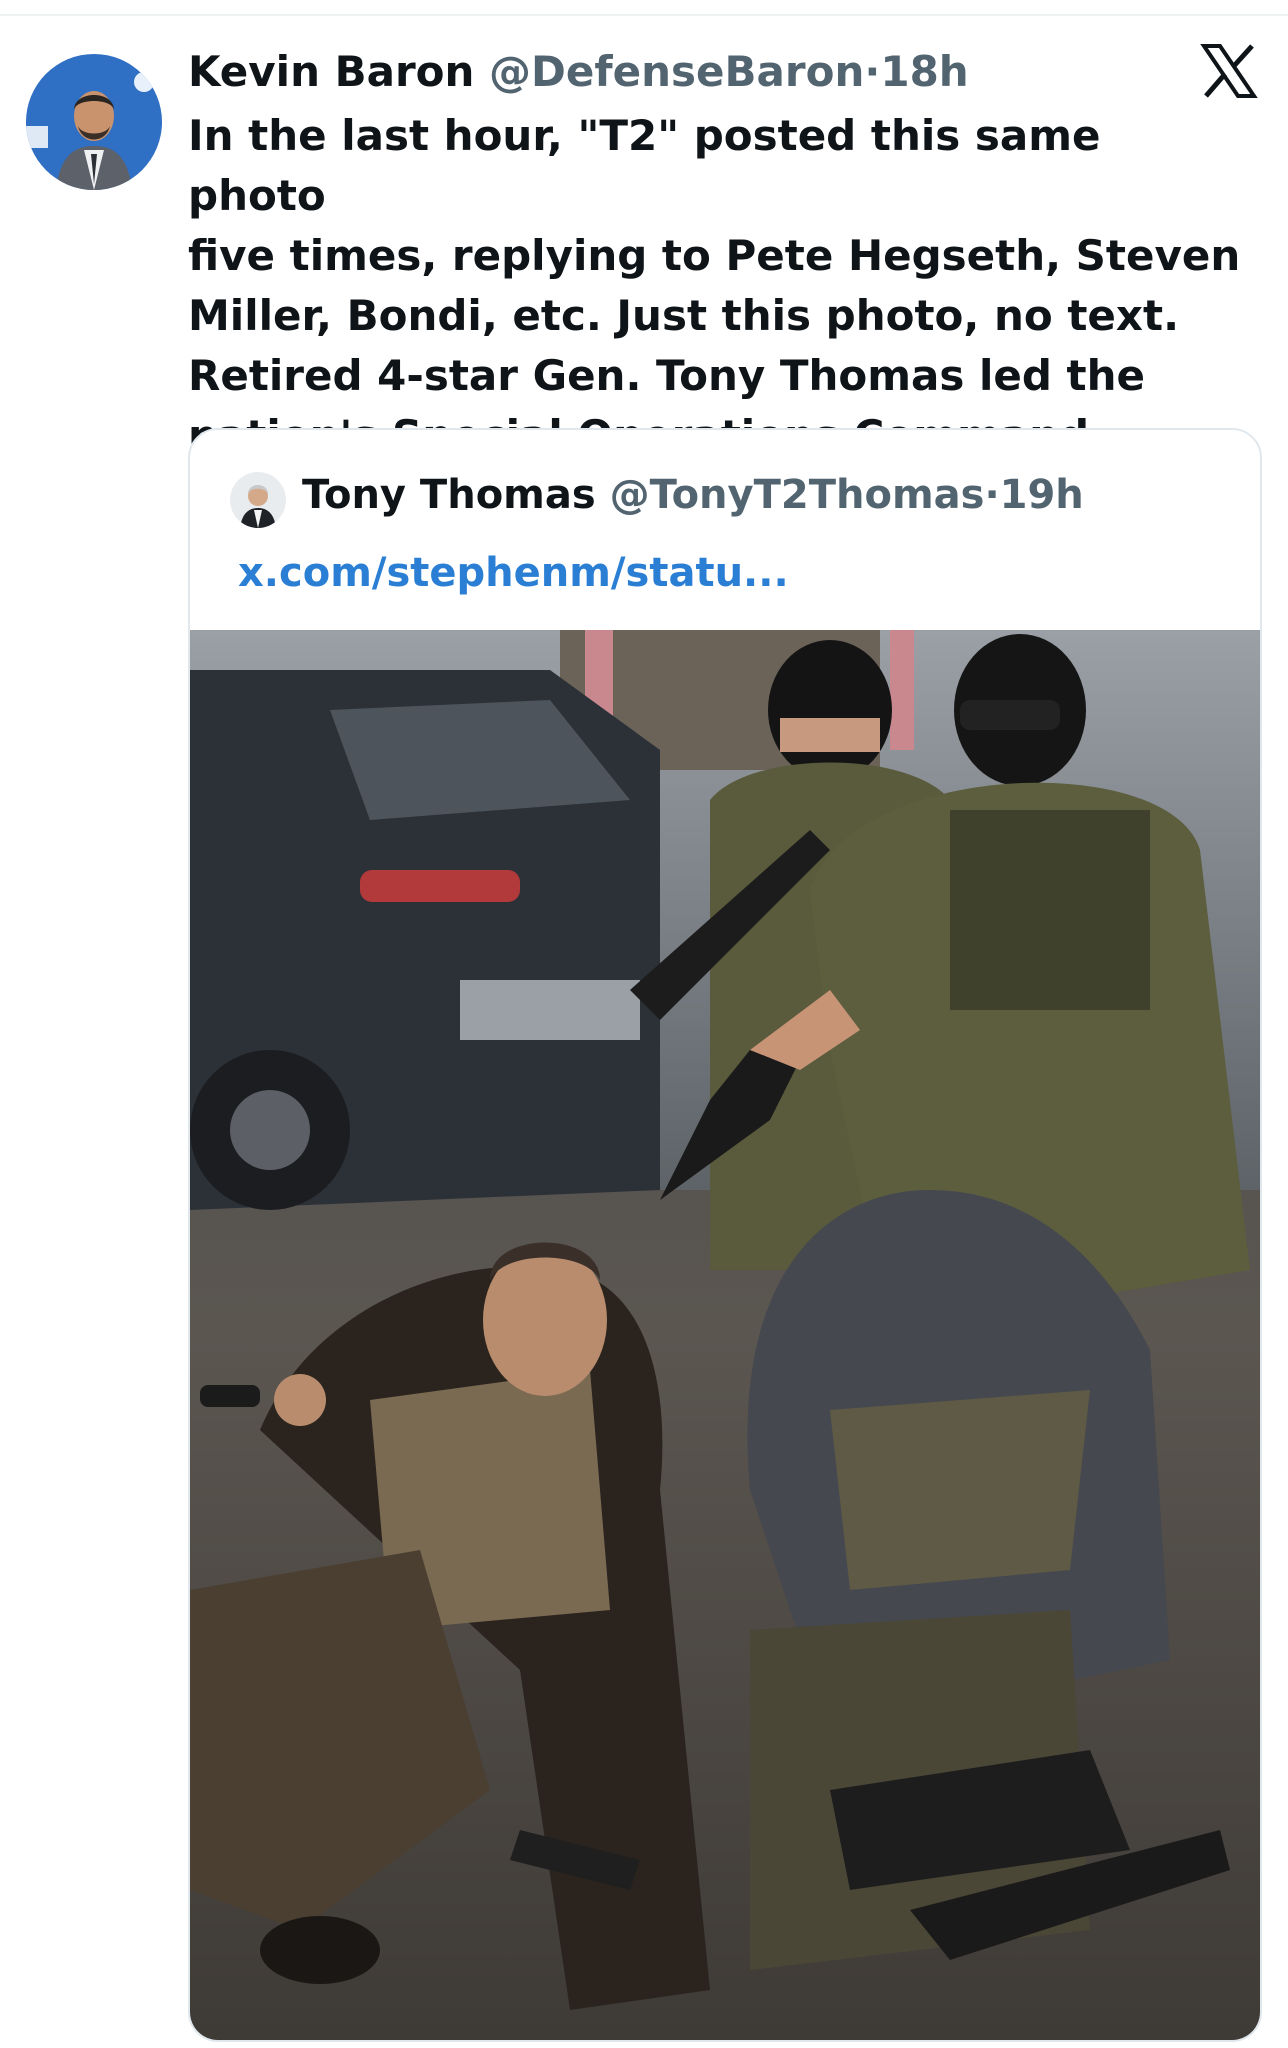 The width and height of the screenshot is (1288, 2048). What do you see at coordinates (1229, 71) in the screenshot?
I see `x-logo-icon` at bounding box center [1229, 71].